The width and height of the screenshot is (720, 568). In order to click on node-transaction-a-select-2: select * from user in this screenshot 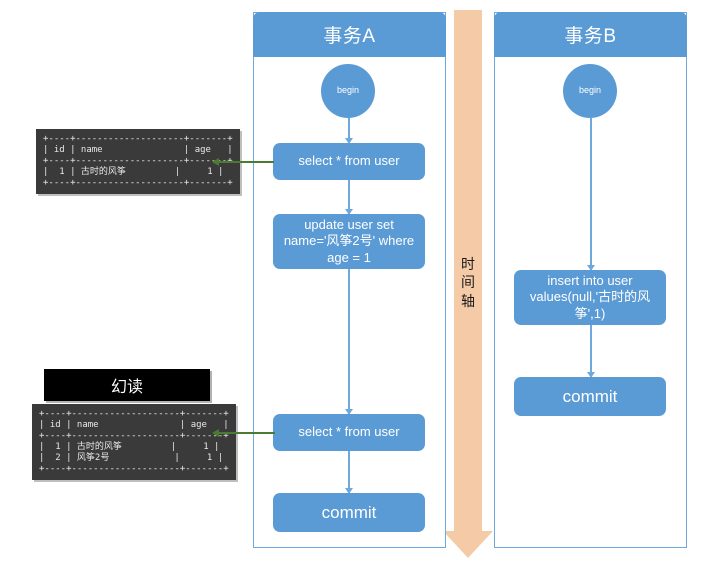, I will do `click(349, 432)`.